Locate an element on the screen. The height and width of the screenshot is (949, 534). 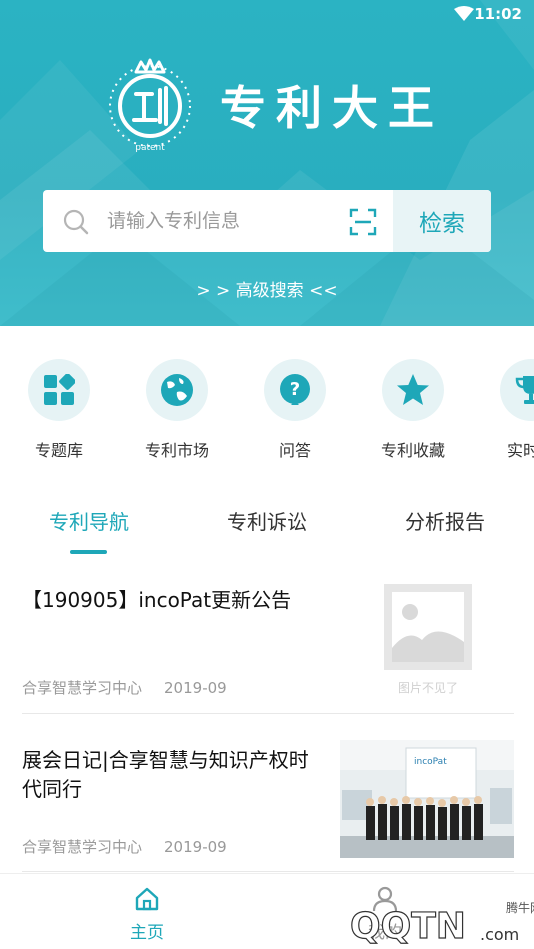
quick-item-patent-market: 专利市场 is located at coordinates (177, 410).